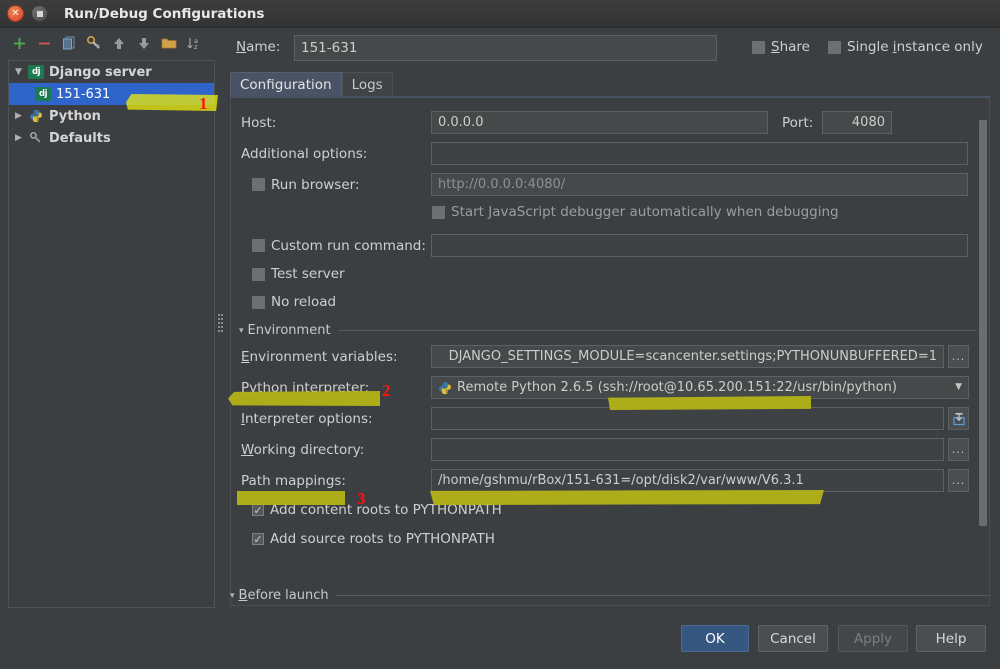 This screenshot has width=1000, height=669. What do you see at coordinates (373, 539) in the screenshot?
I see `add-source-roots-checkbox: ✓ Add source roots to PYTHONPATH` at bounding box center [373, 539].